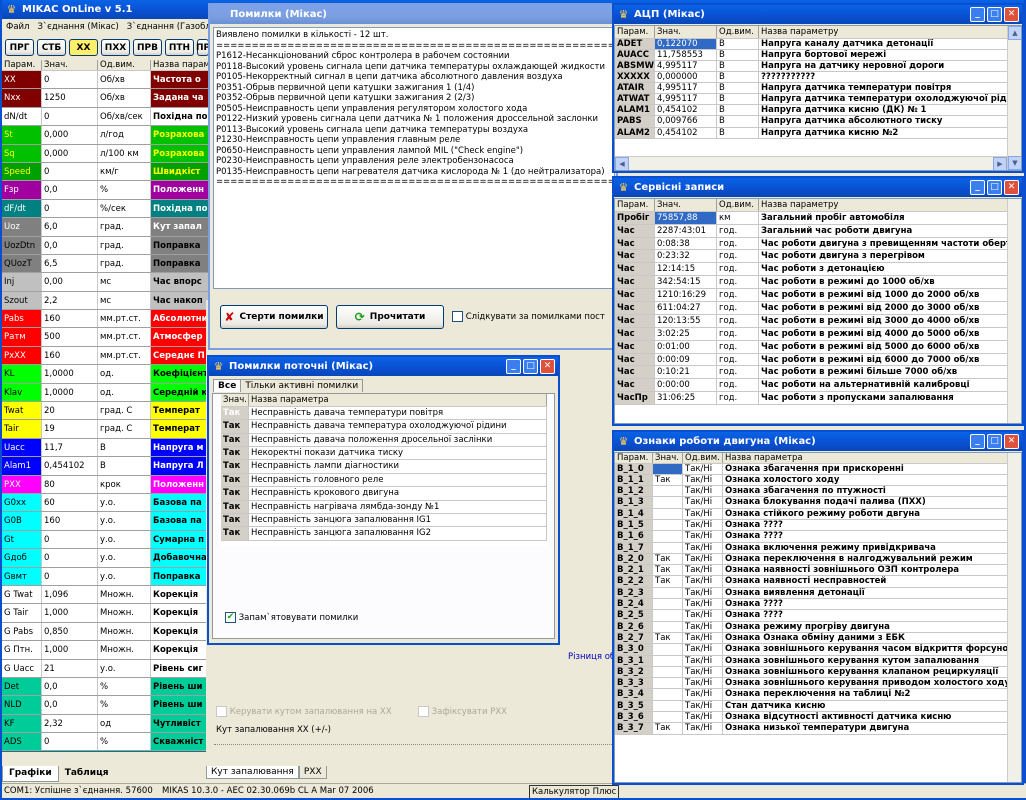 This screenshot has height=800, width=1026. I want to click on tab-rxx: РХХ, so click(312, 772).